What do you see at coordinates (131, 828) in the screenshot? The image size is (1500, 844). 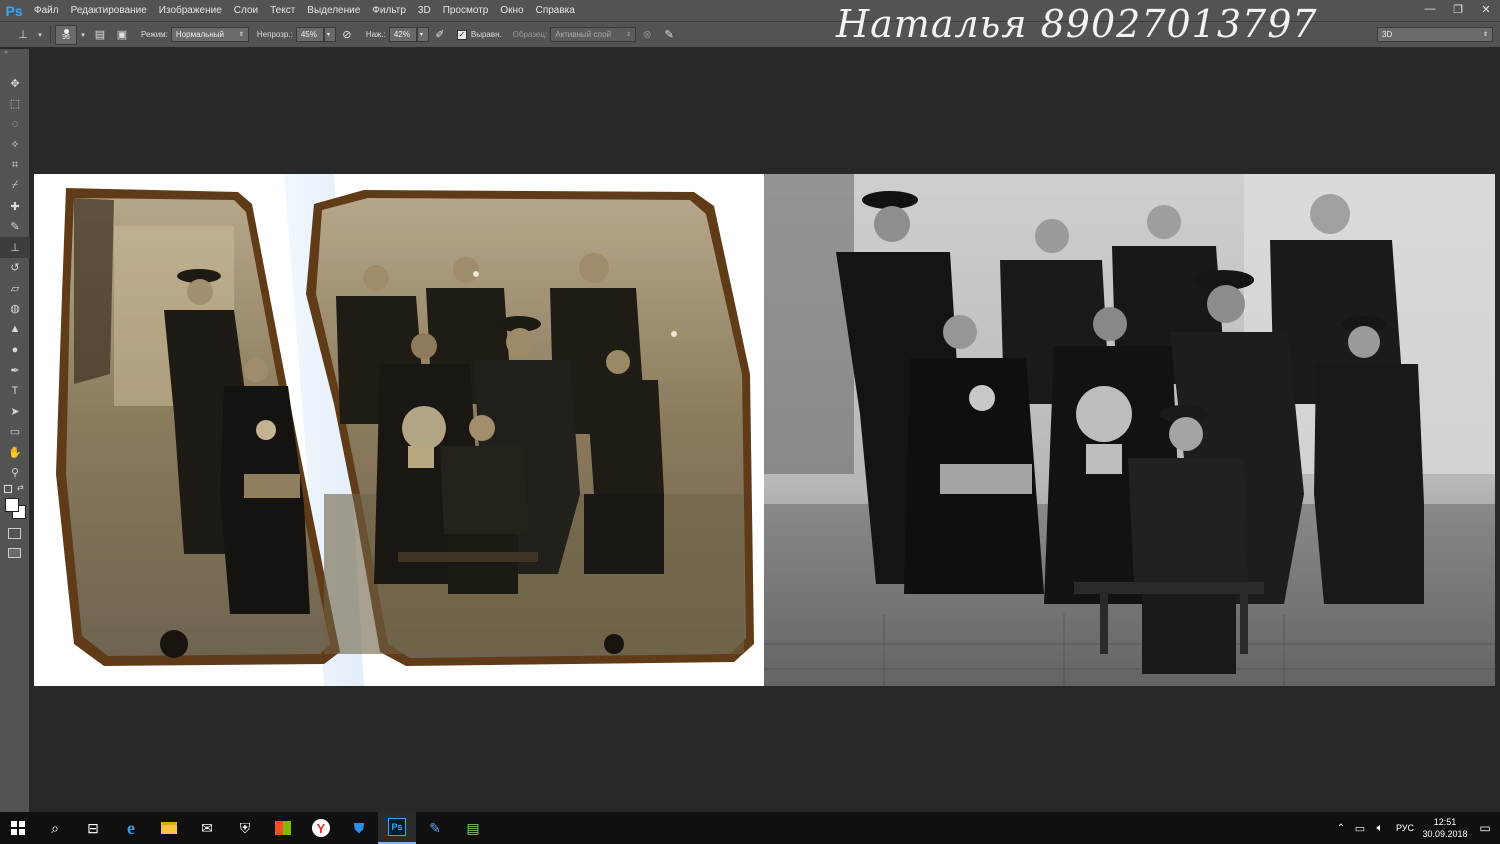 I see `edge-icon: e` at bounding box center [131, 828].